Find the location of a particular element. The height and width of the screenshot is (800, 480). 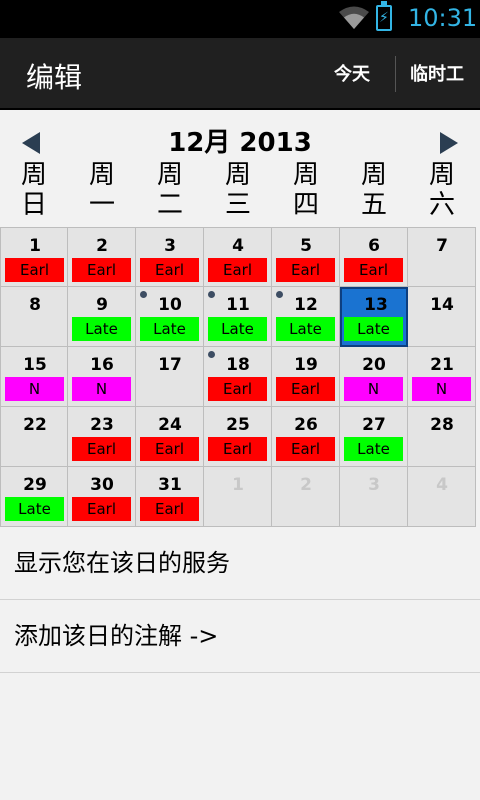

calendar-day: 19 Earl is located at coordinates (306, 377).